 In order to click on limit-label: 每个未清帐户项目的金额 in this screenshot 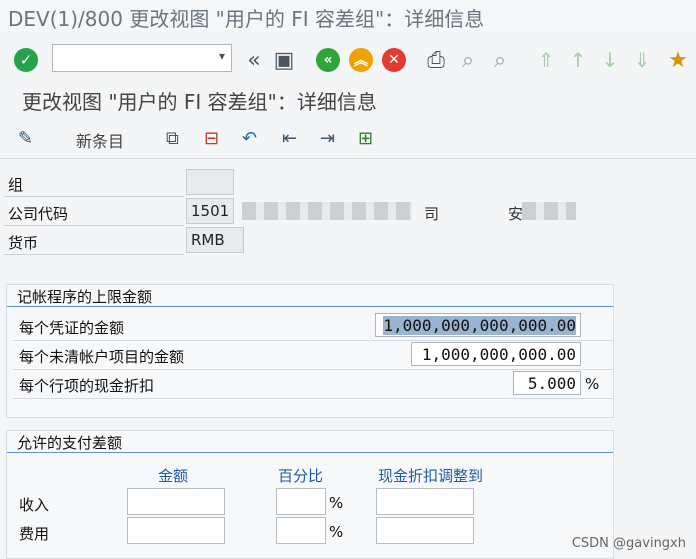, I will do `click(102, 357)`.